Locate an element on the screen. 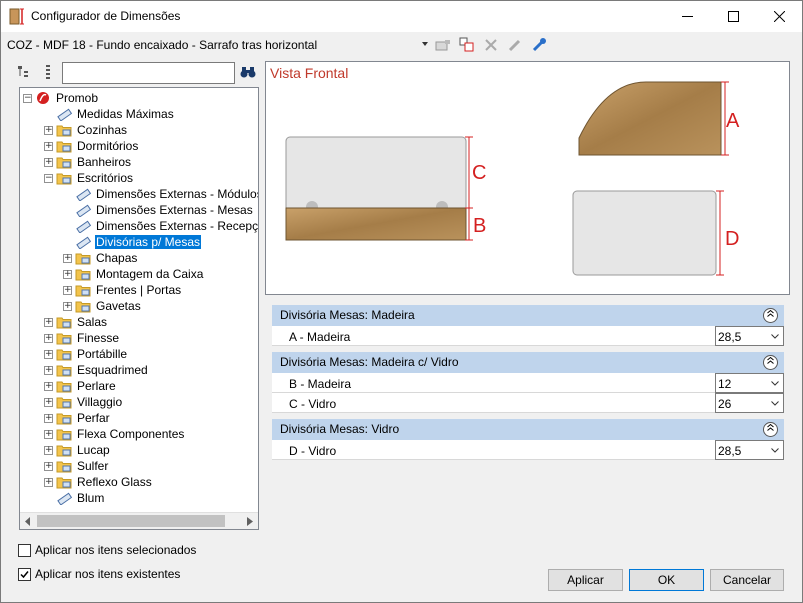  scrollbar-thumb is located at coordinates (131, 521).